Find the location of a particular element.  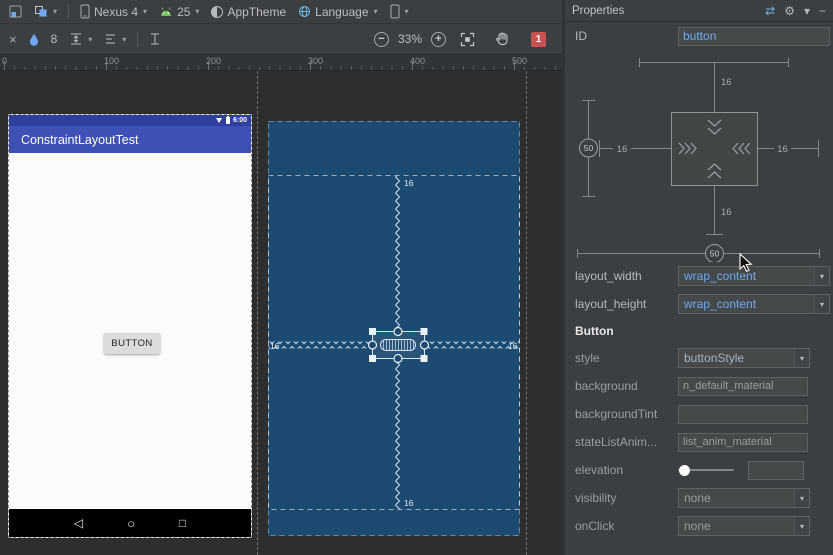

property-label: backgroundTint is located at coordinates (616, 414).